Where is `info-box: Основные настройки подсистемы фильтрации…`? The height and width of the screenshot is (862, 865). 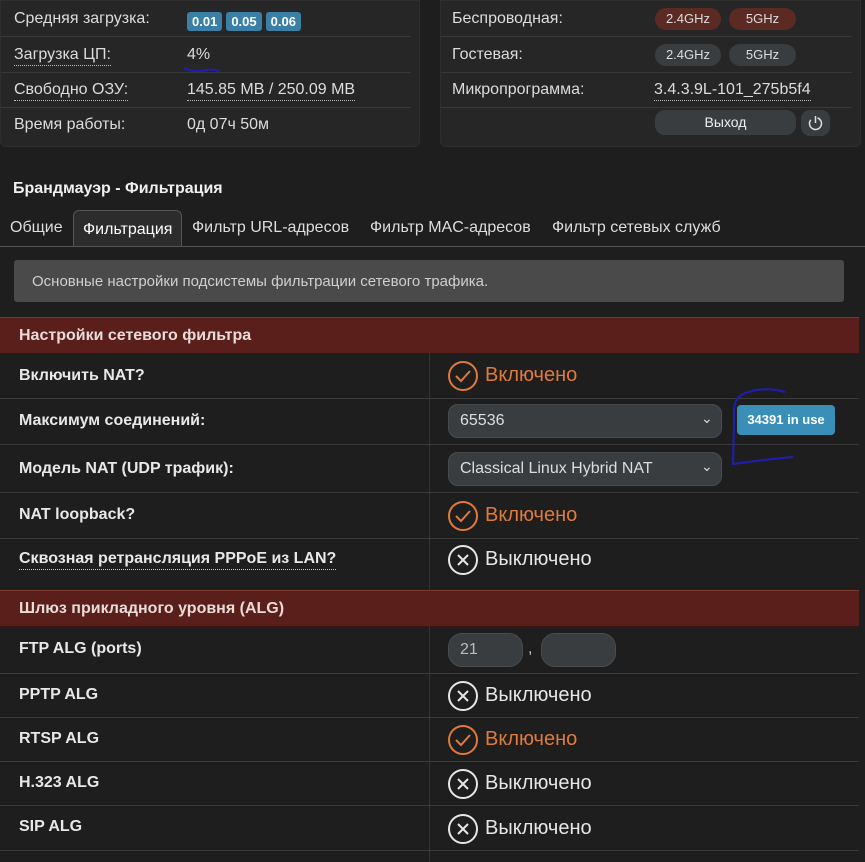 info-box: Основные настройки подсистемы фильтрации… is located at coordinates (429, 281).